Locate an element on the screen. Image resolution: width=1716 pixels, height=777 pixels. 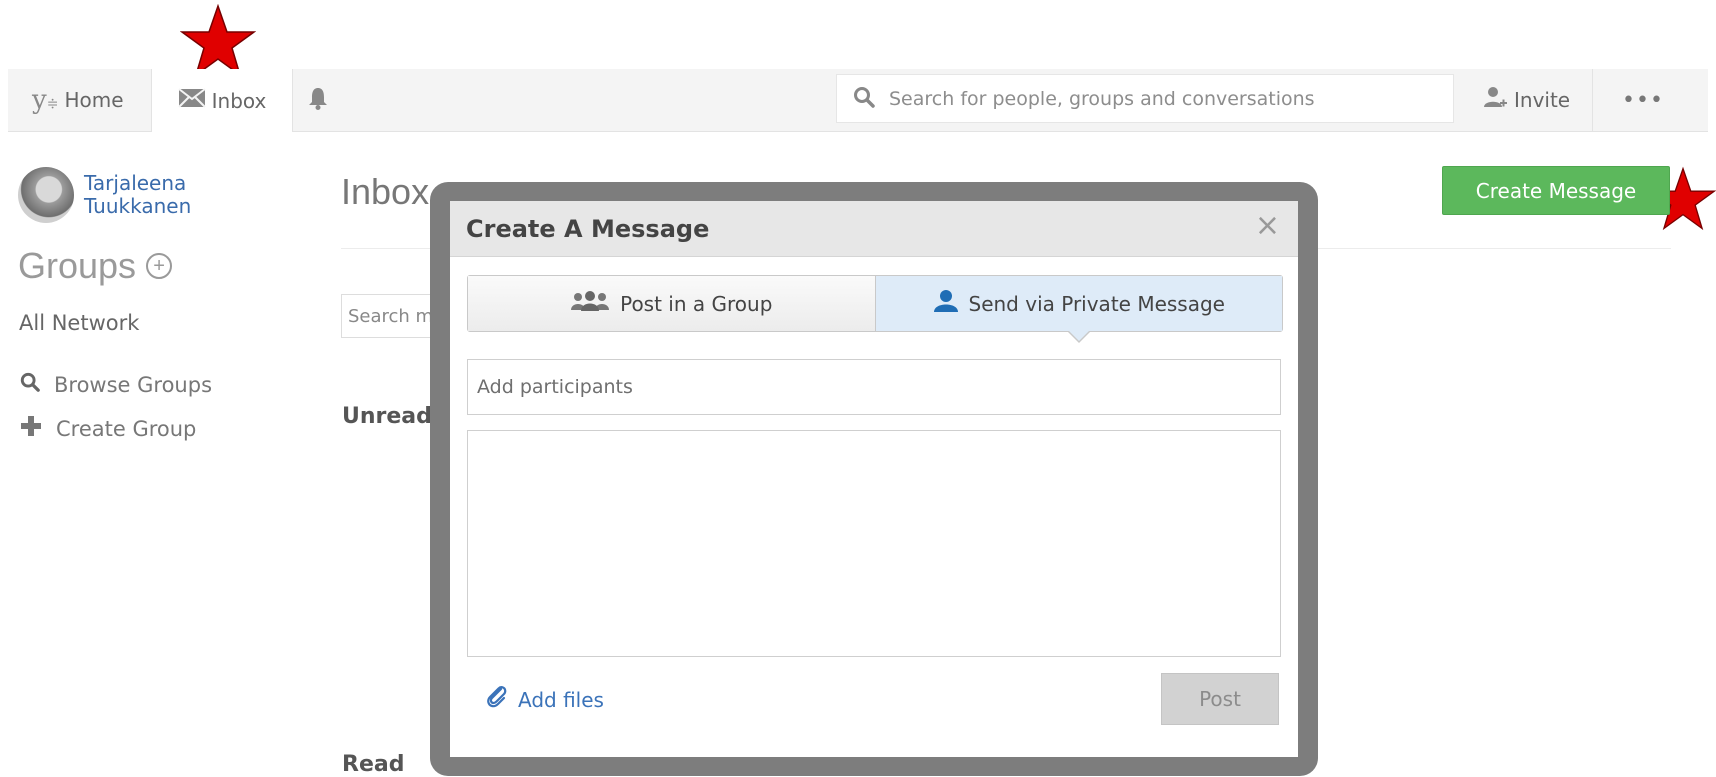
add-files-link: Add files is located at coordinates (545, 699).